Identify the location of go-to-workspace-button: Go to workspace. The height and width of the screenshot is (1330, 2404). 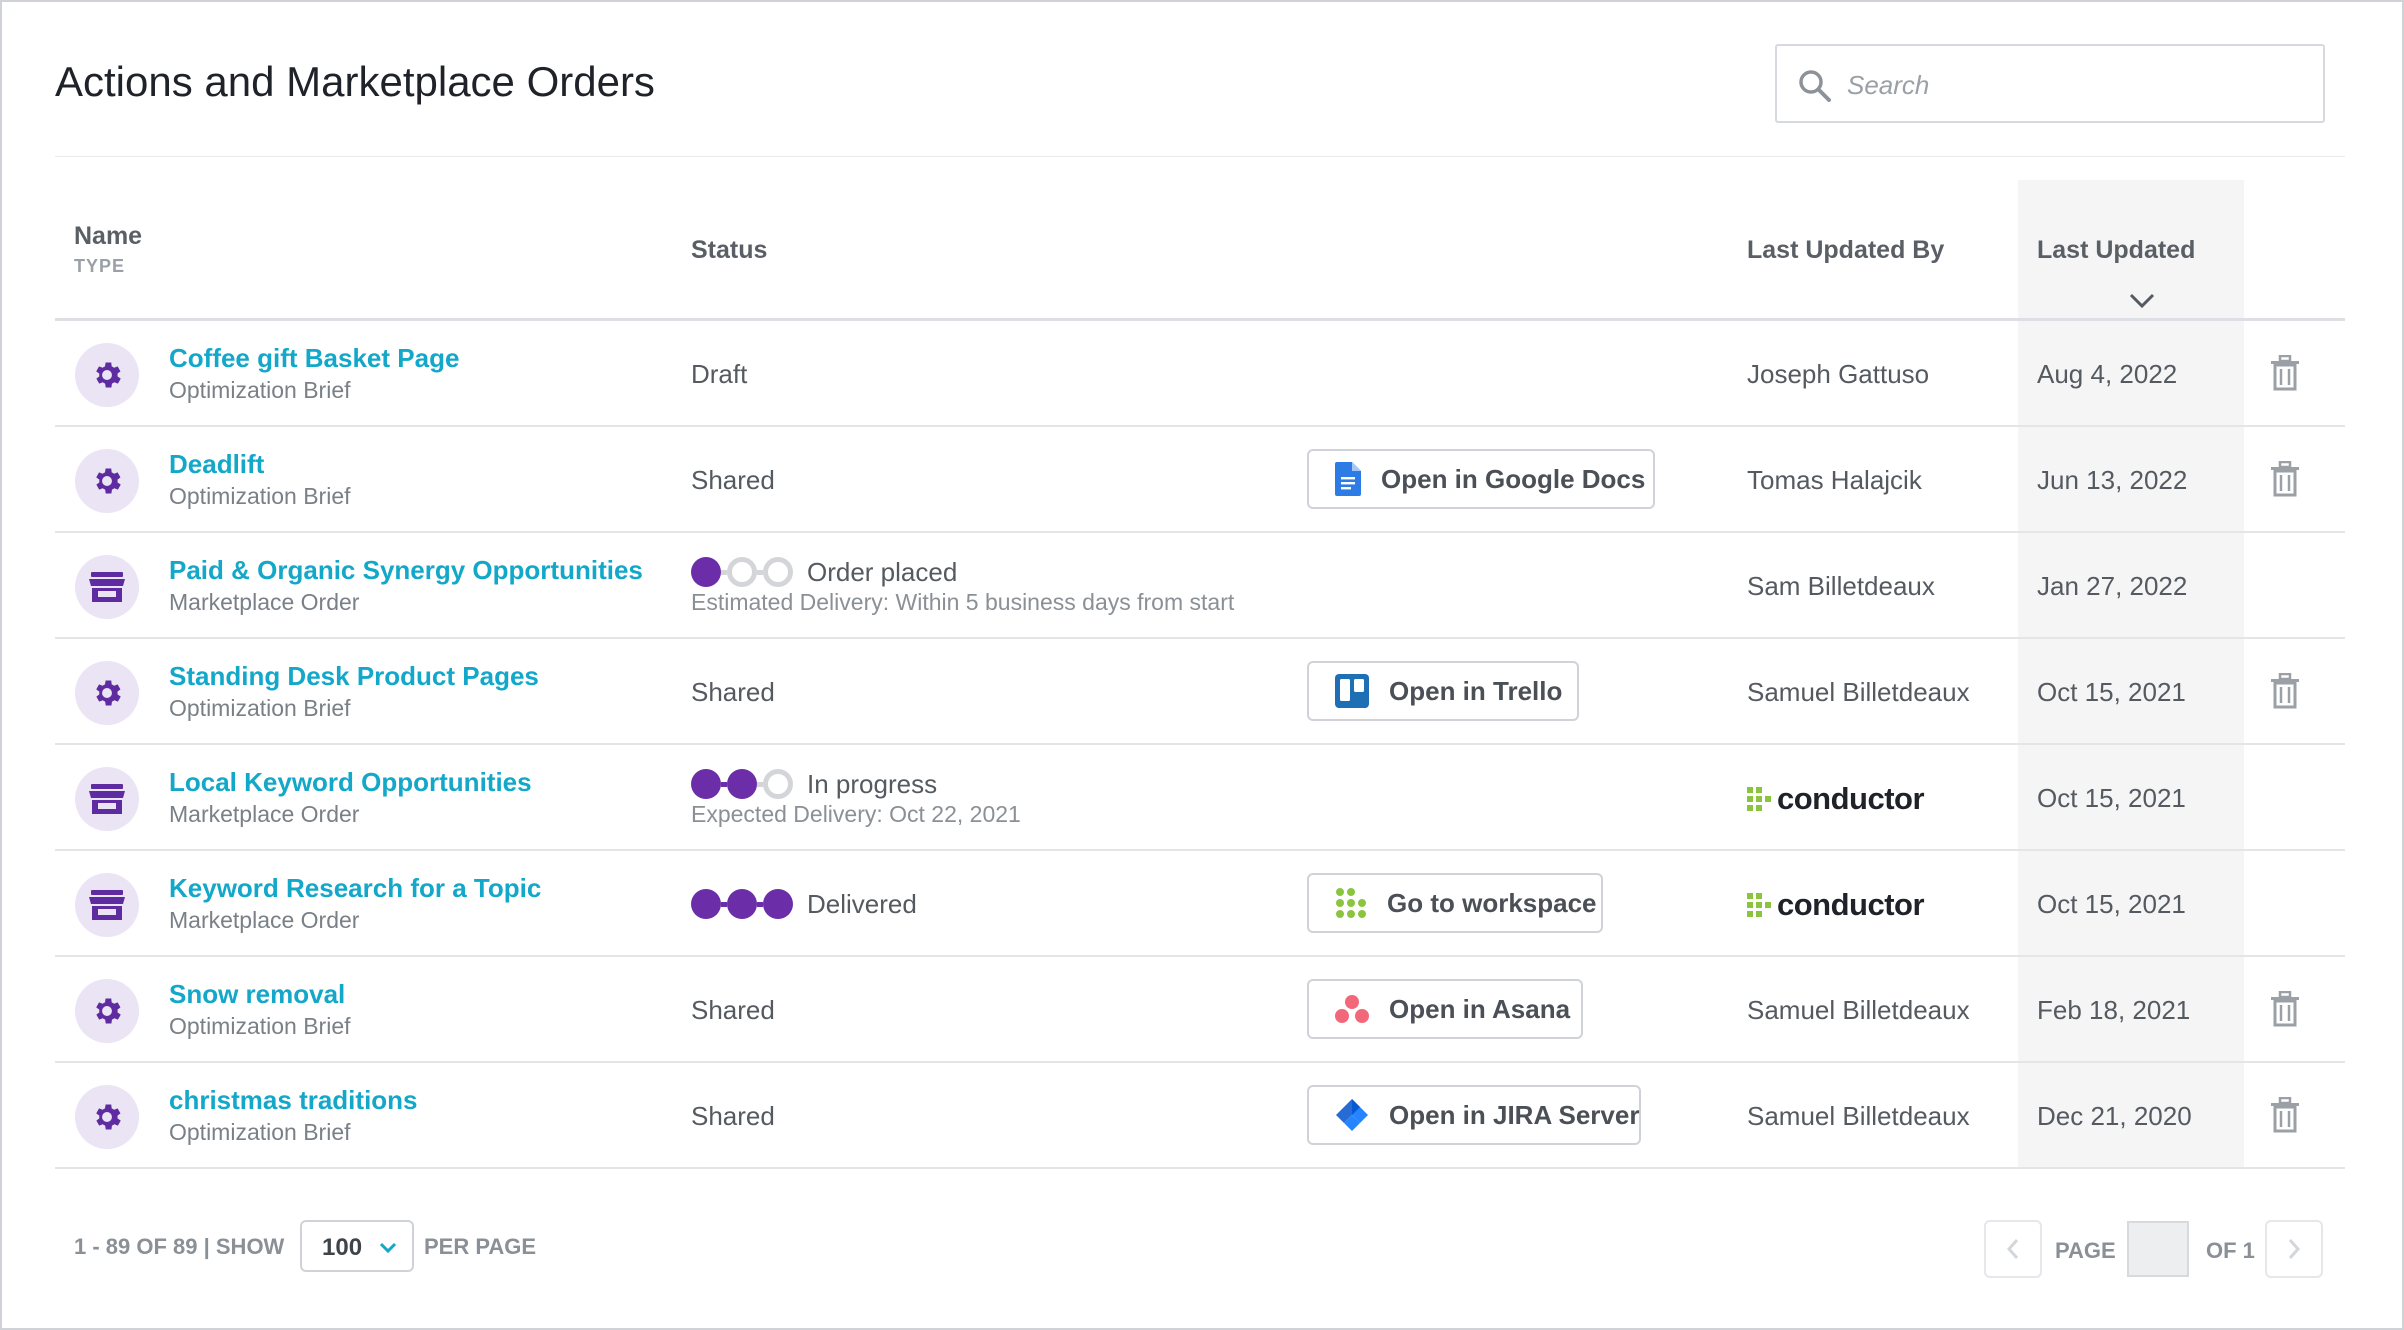
(1455, 903).